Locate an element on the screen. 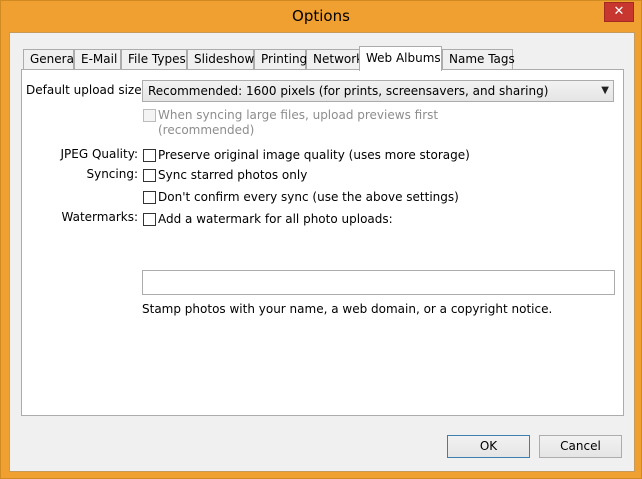 Image resolution: width=642 pixels, height=479 pixels. sync-starred-checkbox is located at coordinates (149, 175).